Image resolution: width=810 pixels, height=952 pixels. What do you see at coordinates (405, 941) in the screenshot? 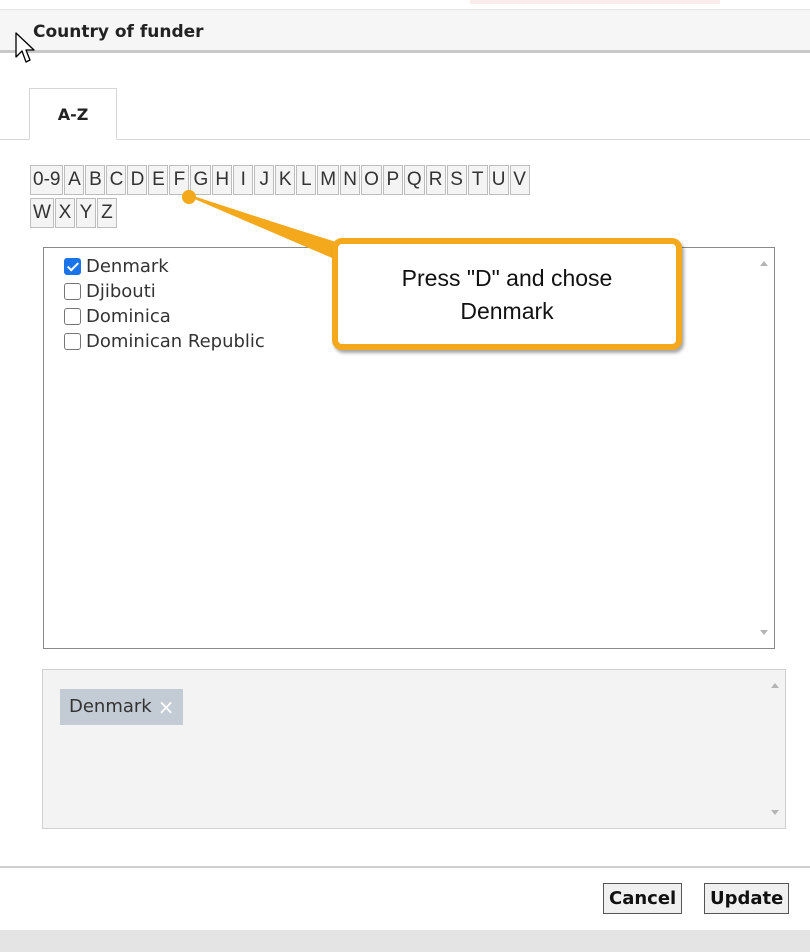
I see `bottom-bar` at bounding box center [405, 941].